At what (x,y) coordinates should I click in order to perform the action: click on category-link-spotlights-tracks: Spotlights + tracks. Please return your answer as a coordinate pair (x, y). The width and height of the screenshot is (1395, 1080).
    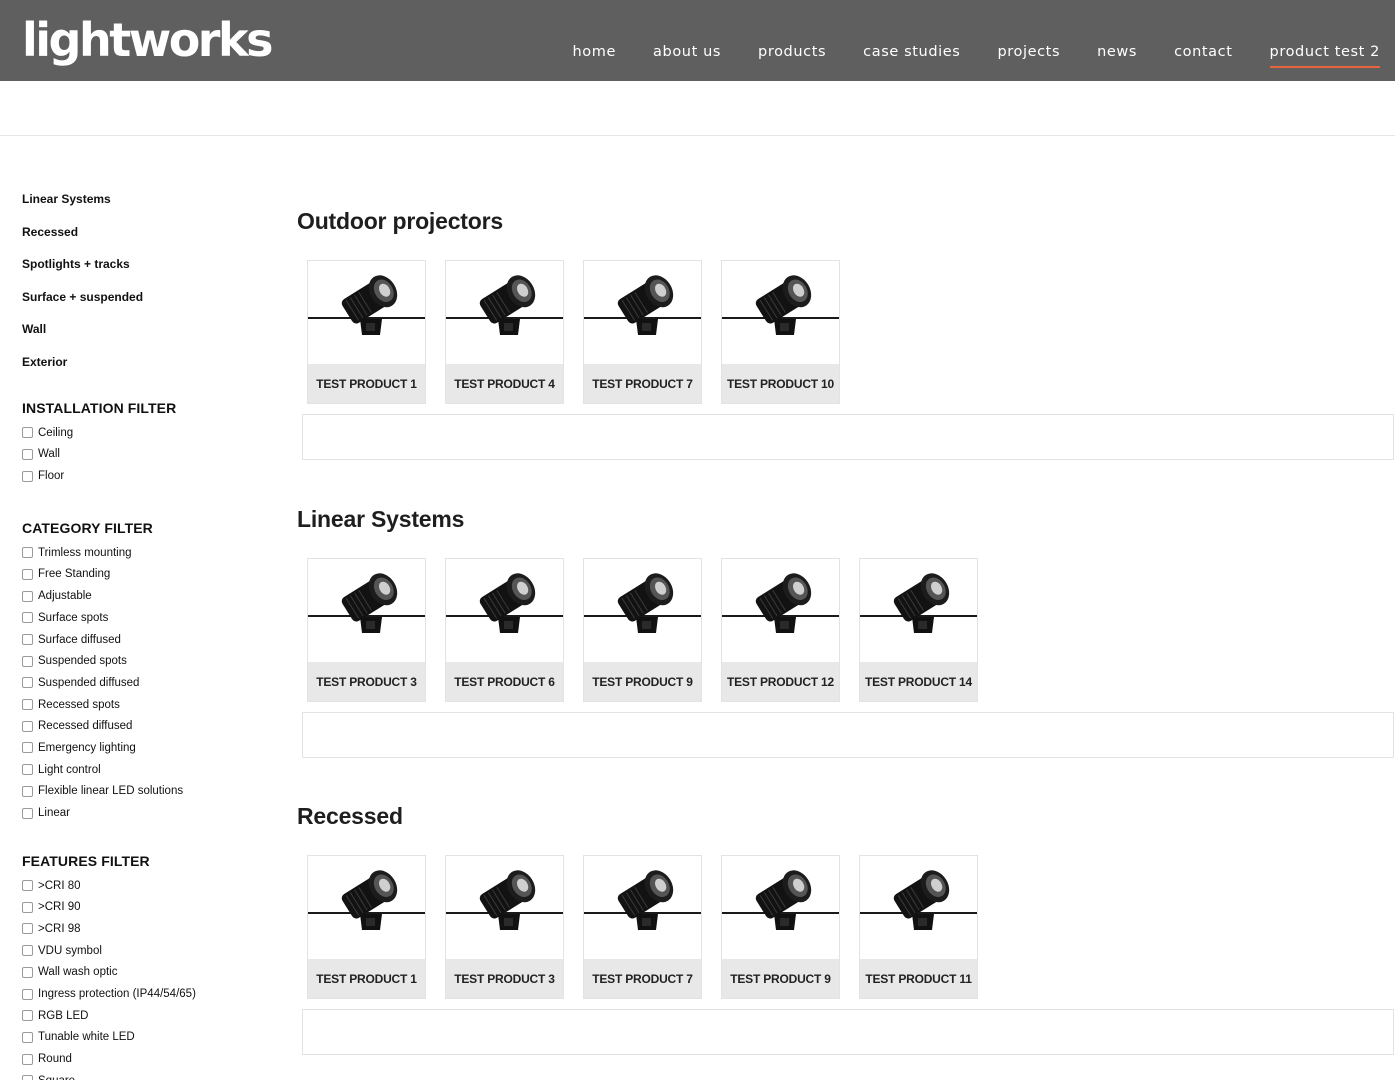
    Looking at the image, I should click on (147, 271).